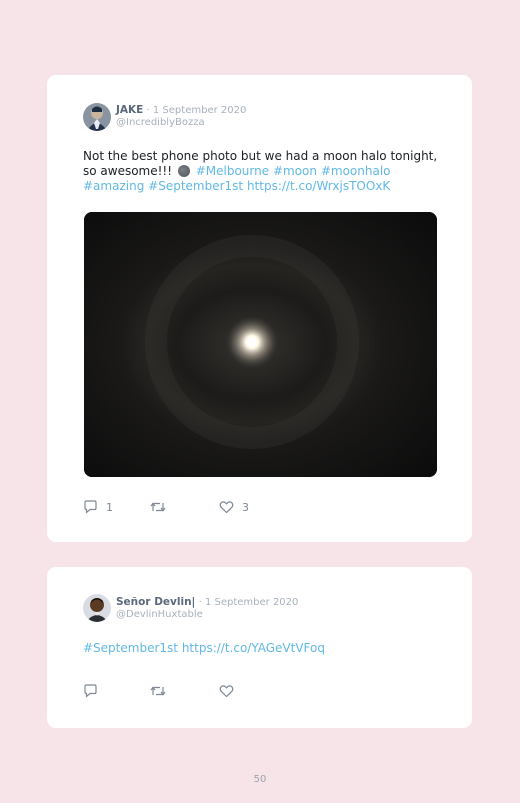 This screenshot has width=520, height=803. I want to click on like-button: 3, so click(234, 507).